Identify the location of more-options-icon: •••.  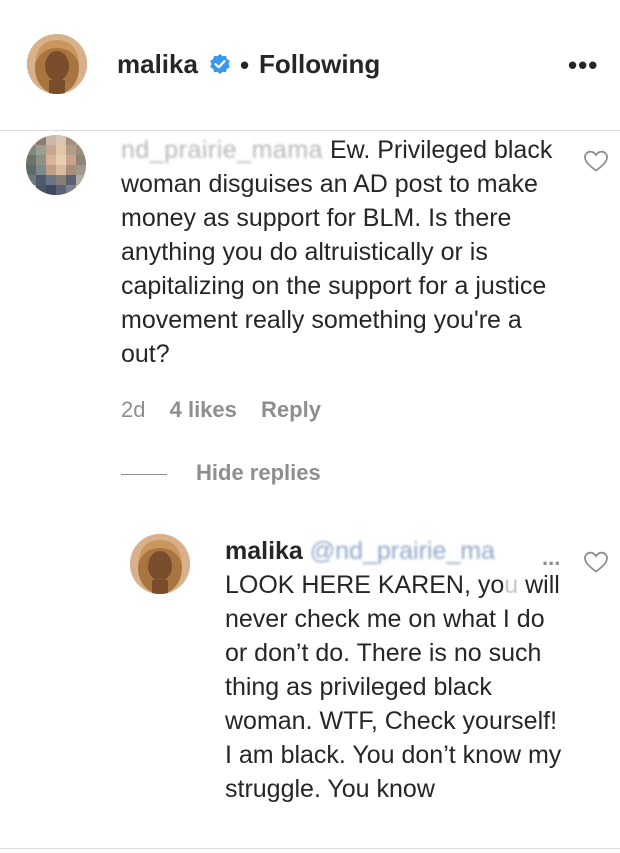
(583, 65).